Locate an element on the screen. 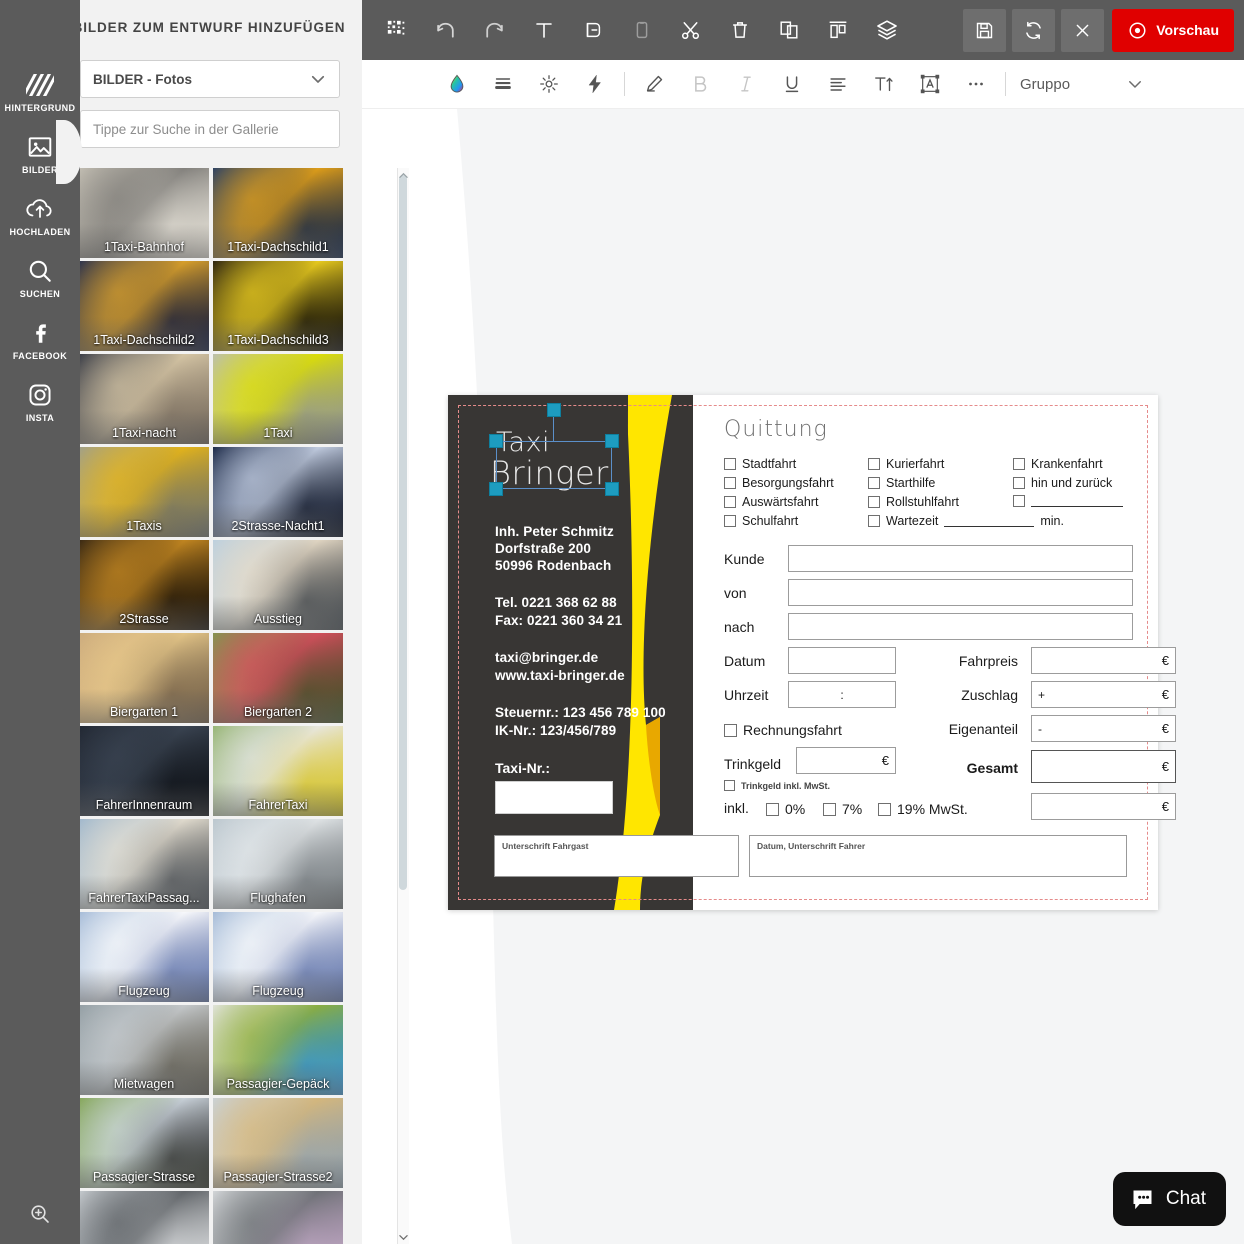 Image resolution: width=1244 pixels, height=1244 pixels. gallery-thumbnail: Passagier-Gepäck is located at coordinates (278, 1050).